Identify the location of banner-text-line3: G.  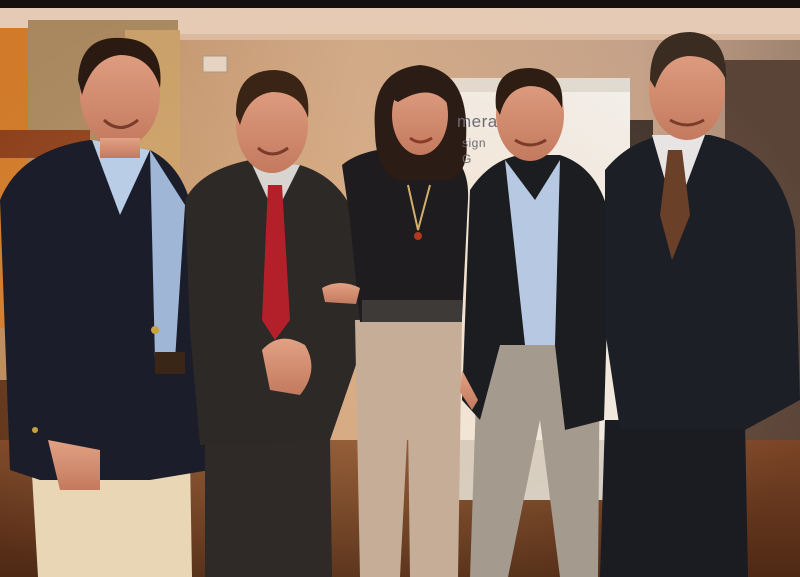
(467, 159).